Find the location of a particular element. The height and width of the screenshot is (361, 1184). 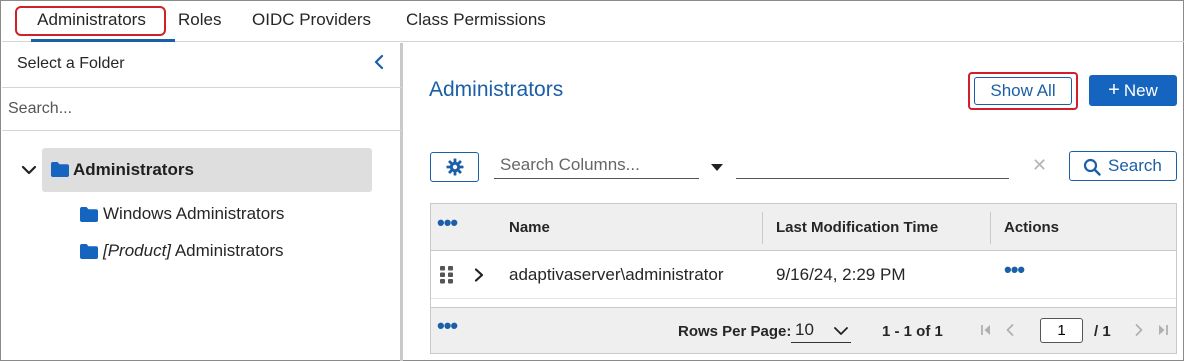

row-actions-icon: ••• is located at coordinates (1014, 270).